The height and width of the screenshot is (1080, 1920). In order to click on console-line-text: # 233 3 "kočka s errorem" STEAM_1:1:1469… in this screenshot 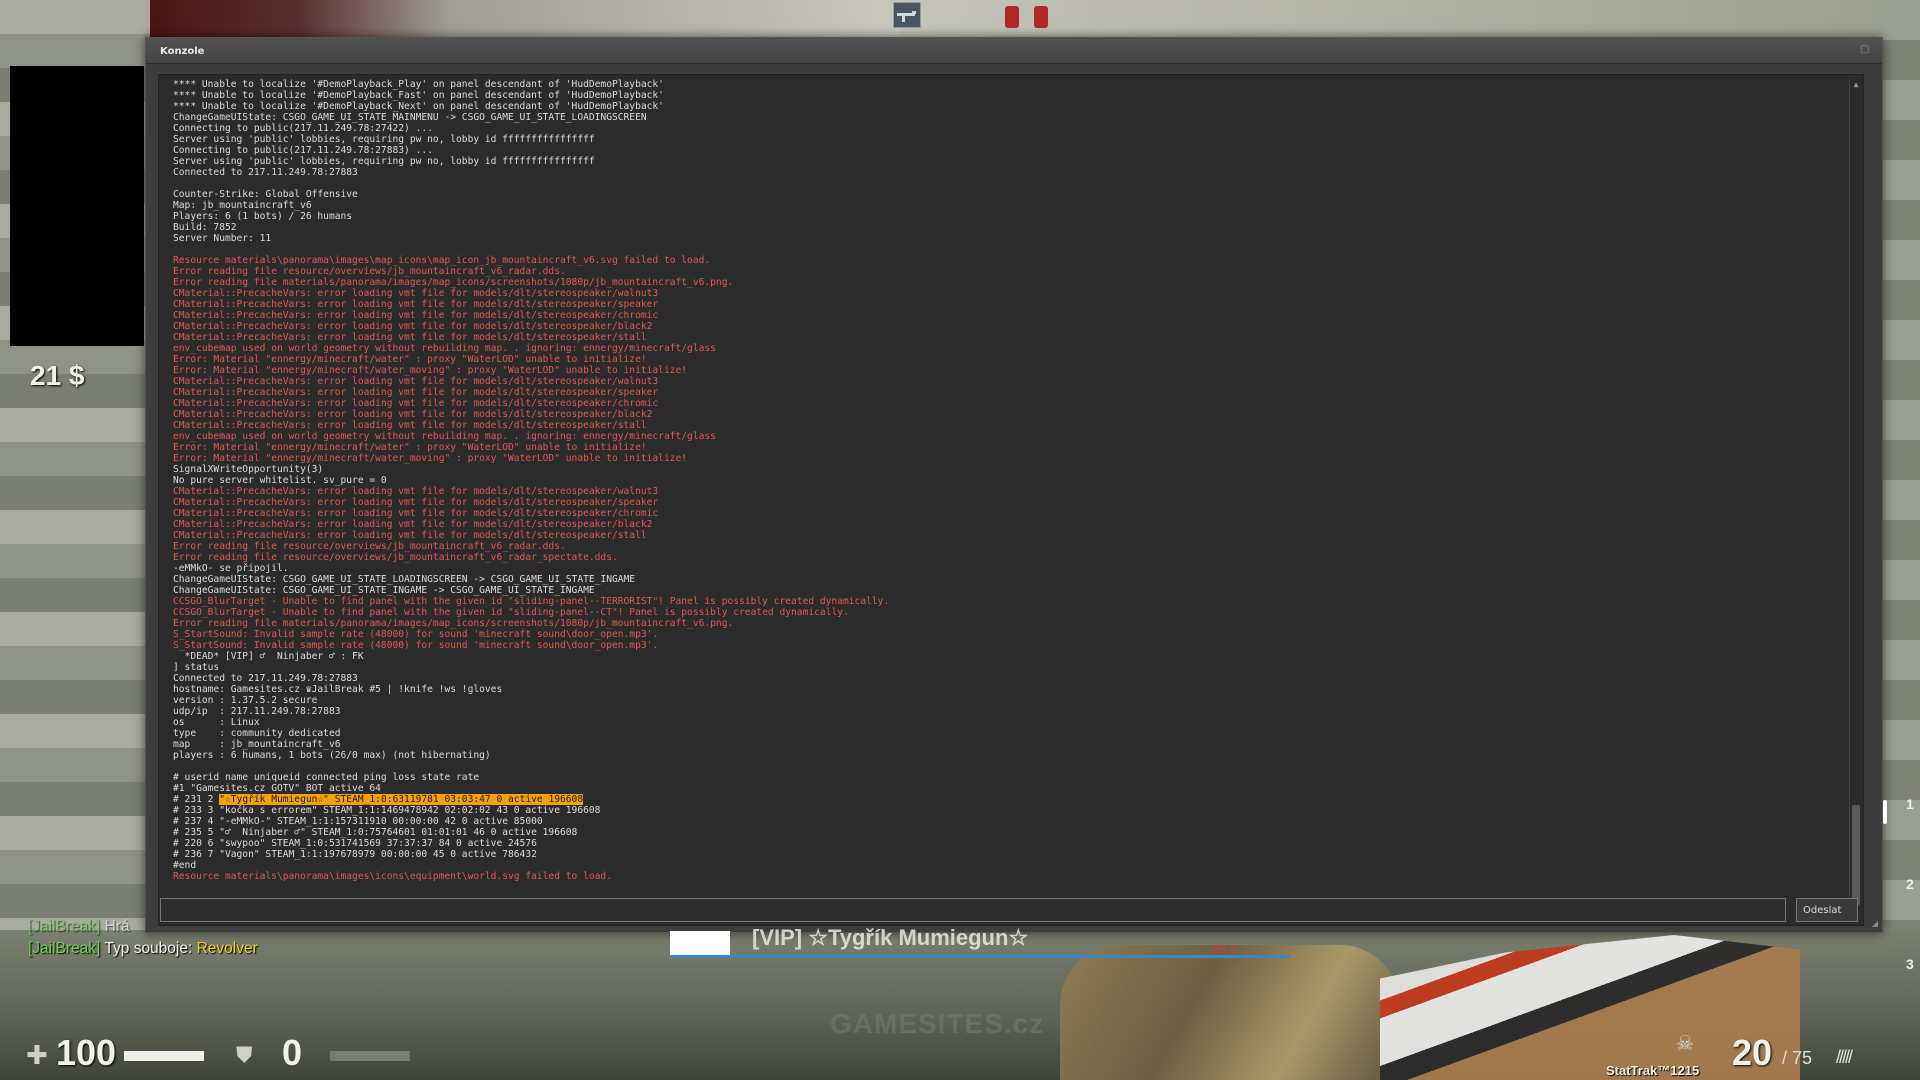, I will do `click(387, 810)`.